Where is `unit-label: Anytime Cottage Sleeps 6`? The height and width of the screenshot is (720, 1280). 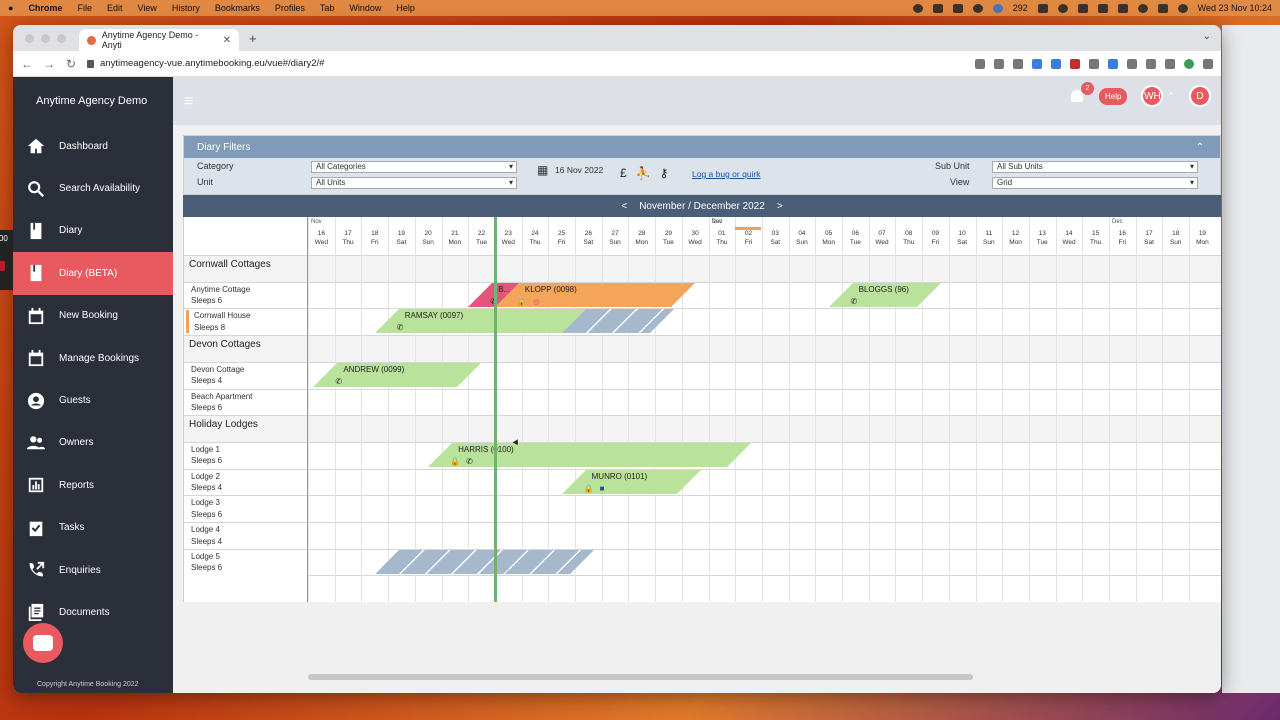
unit-label: Anytime Cottage Sleeps 6 is located at coordinates (220, 295).